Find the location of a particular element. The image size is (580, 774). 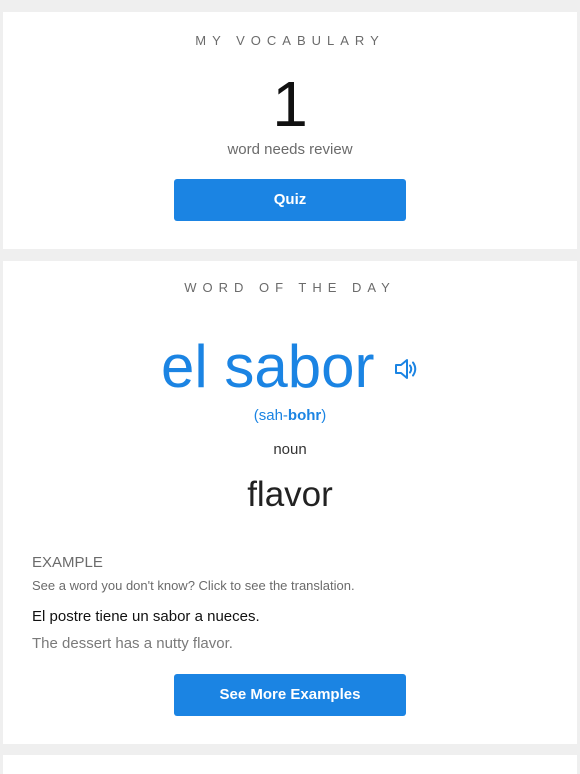

pronunciation-suffix: ) is located at coordinates (324, 415).